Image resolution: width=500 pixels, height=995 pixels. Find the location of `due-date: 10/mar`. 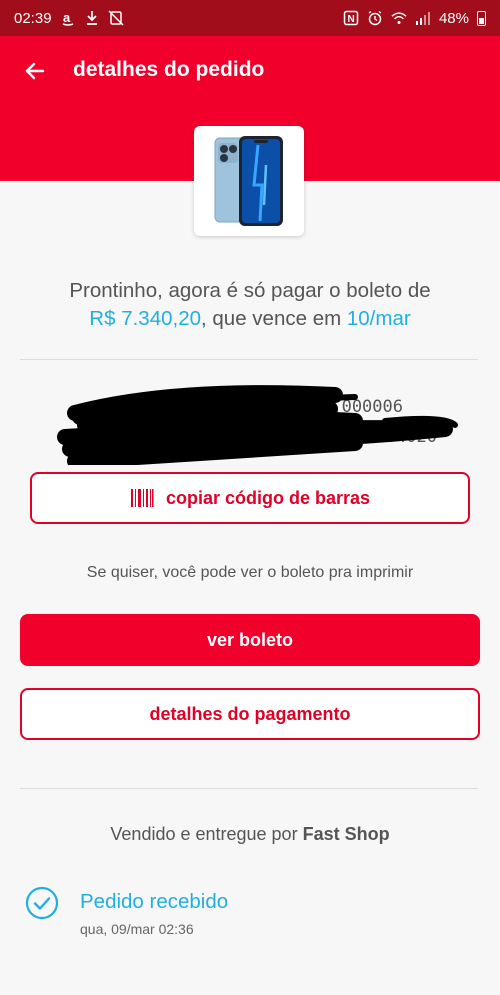

due-date: 10/mar is located at coordinates (378, 318).